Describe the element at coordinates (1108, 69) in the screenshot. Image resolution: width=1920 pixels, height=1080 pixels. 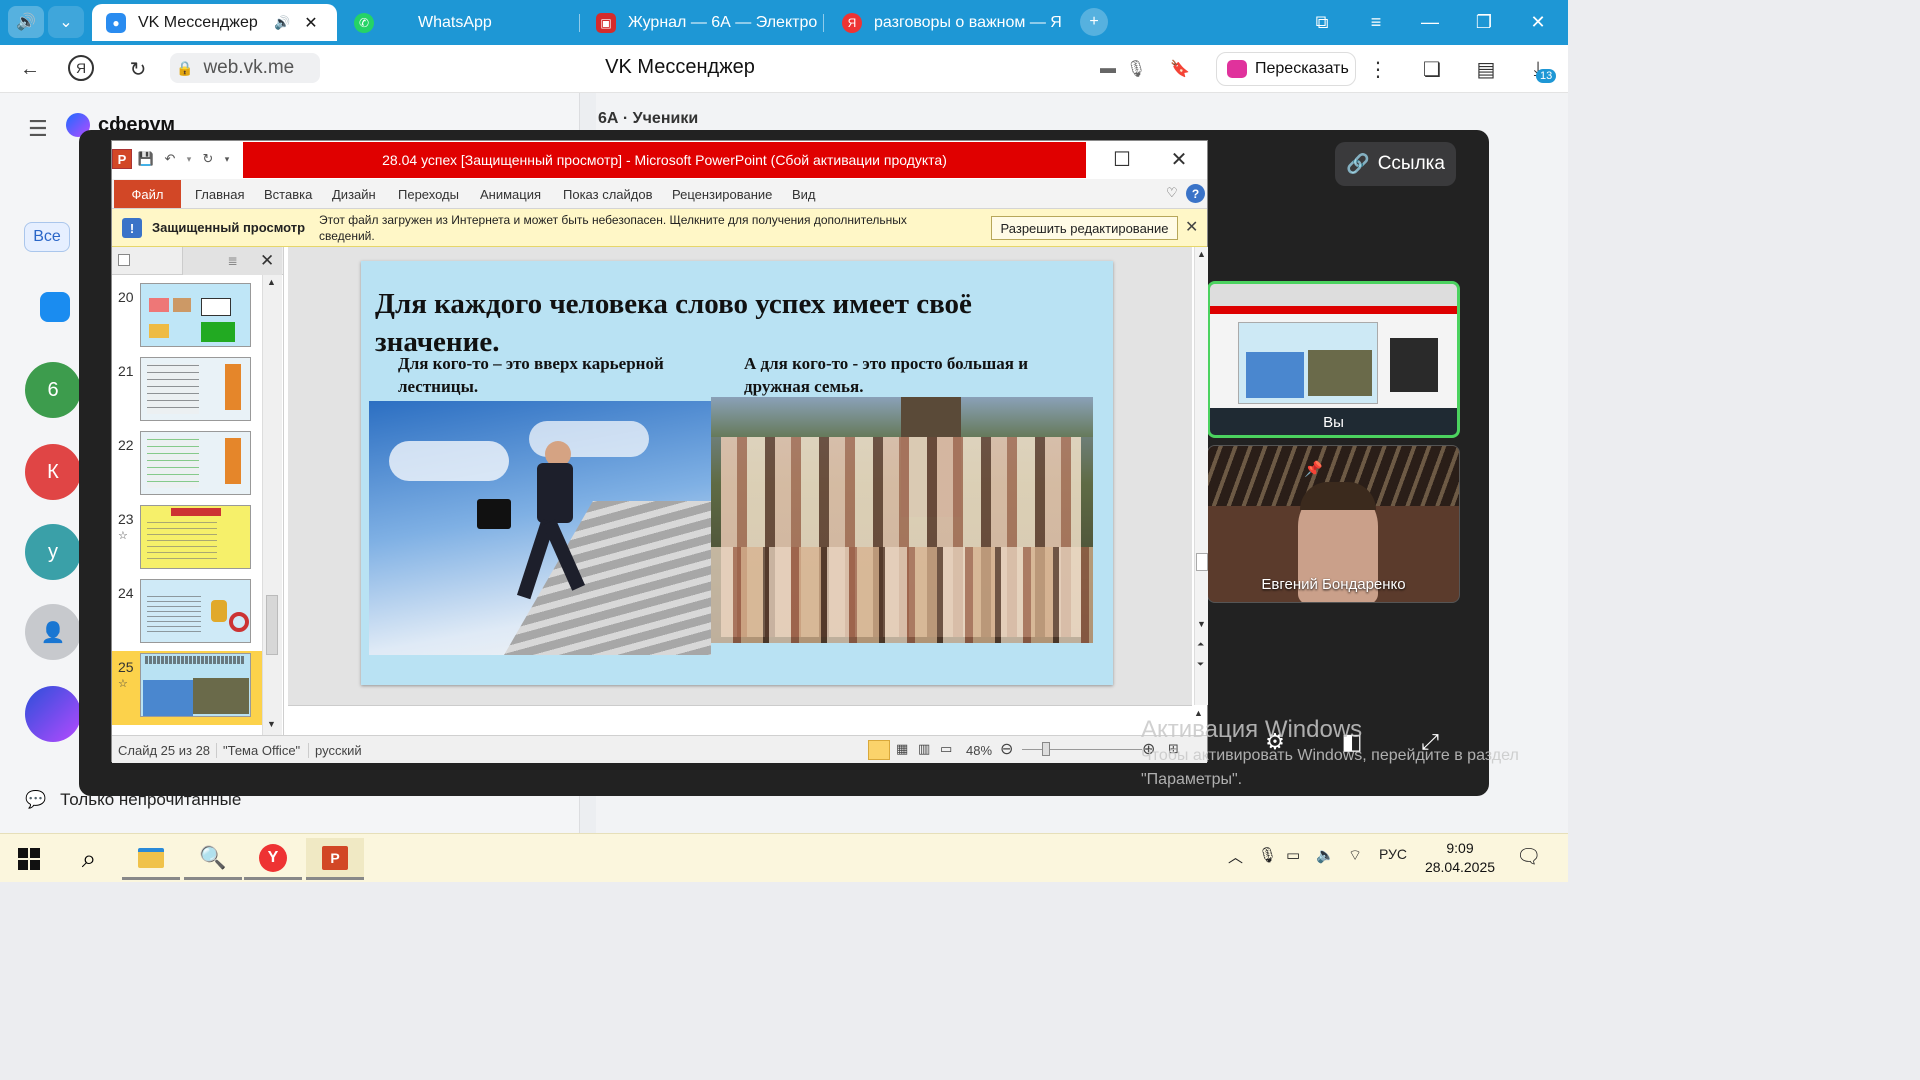
I see `camera-icon: ▬` at that location.